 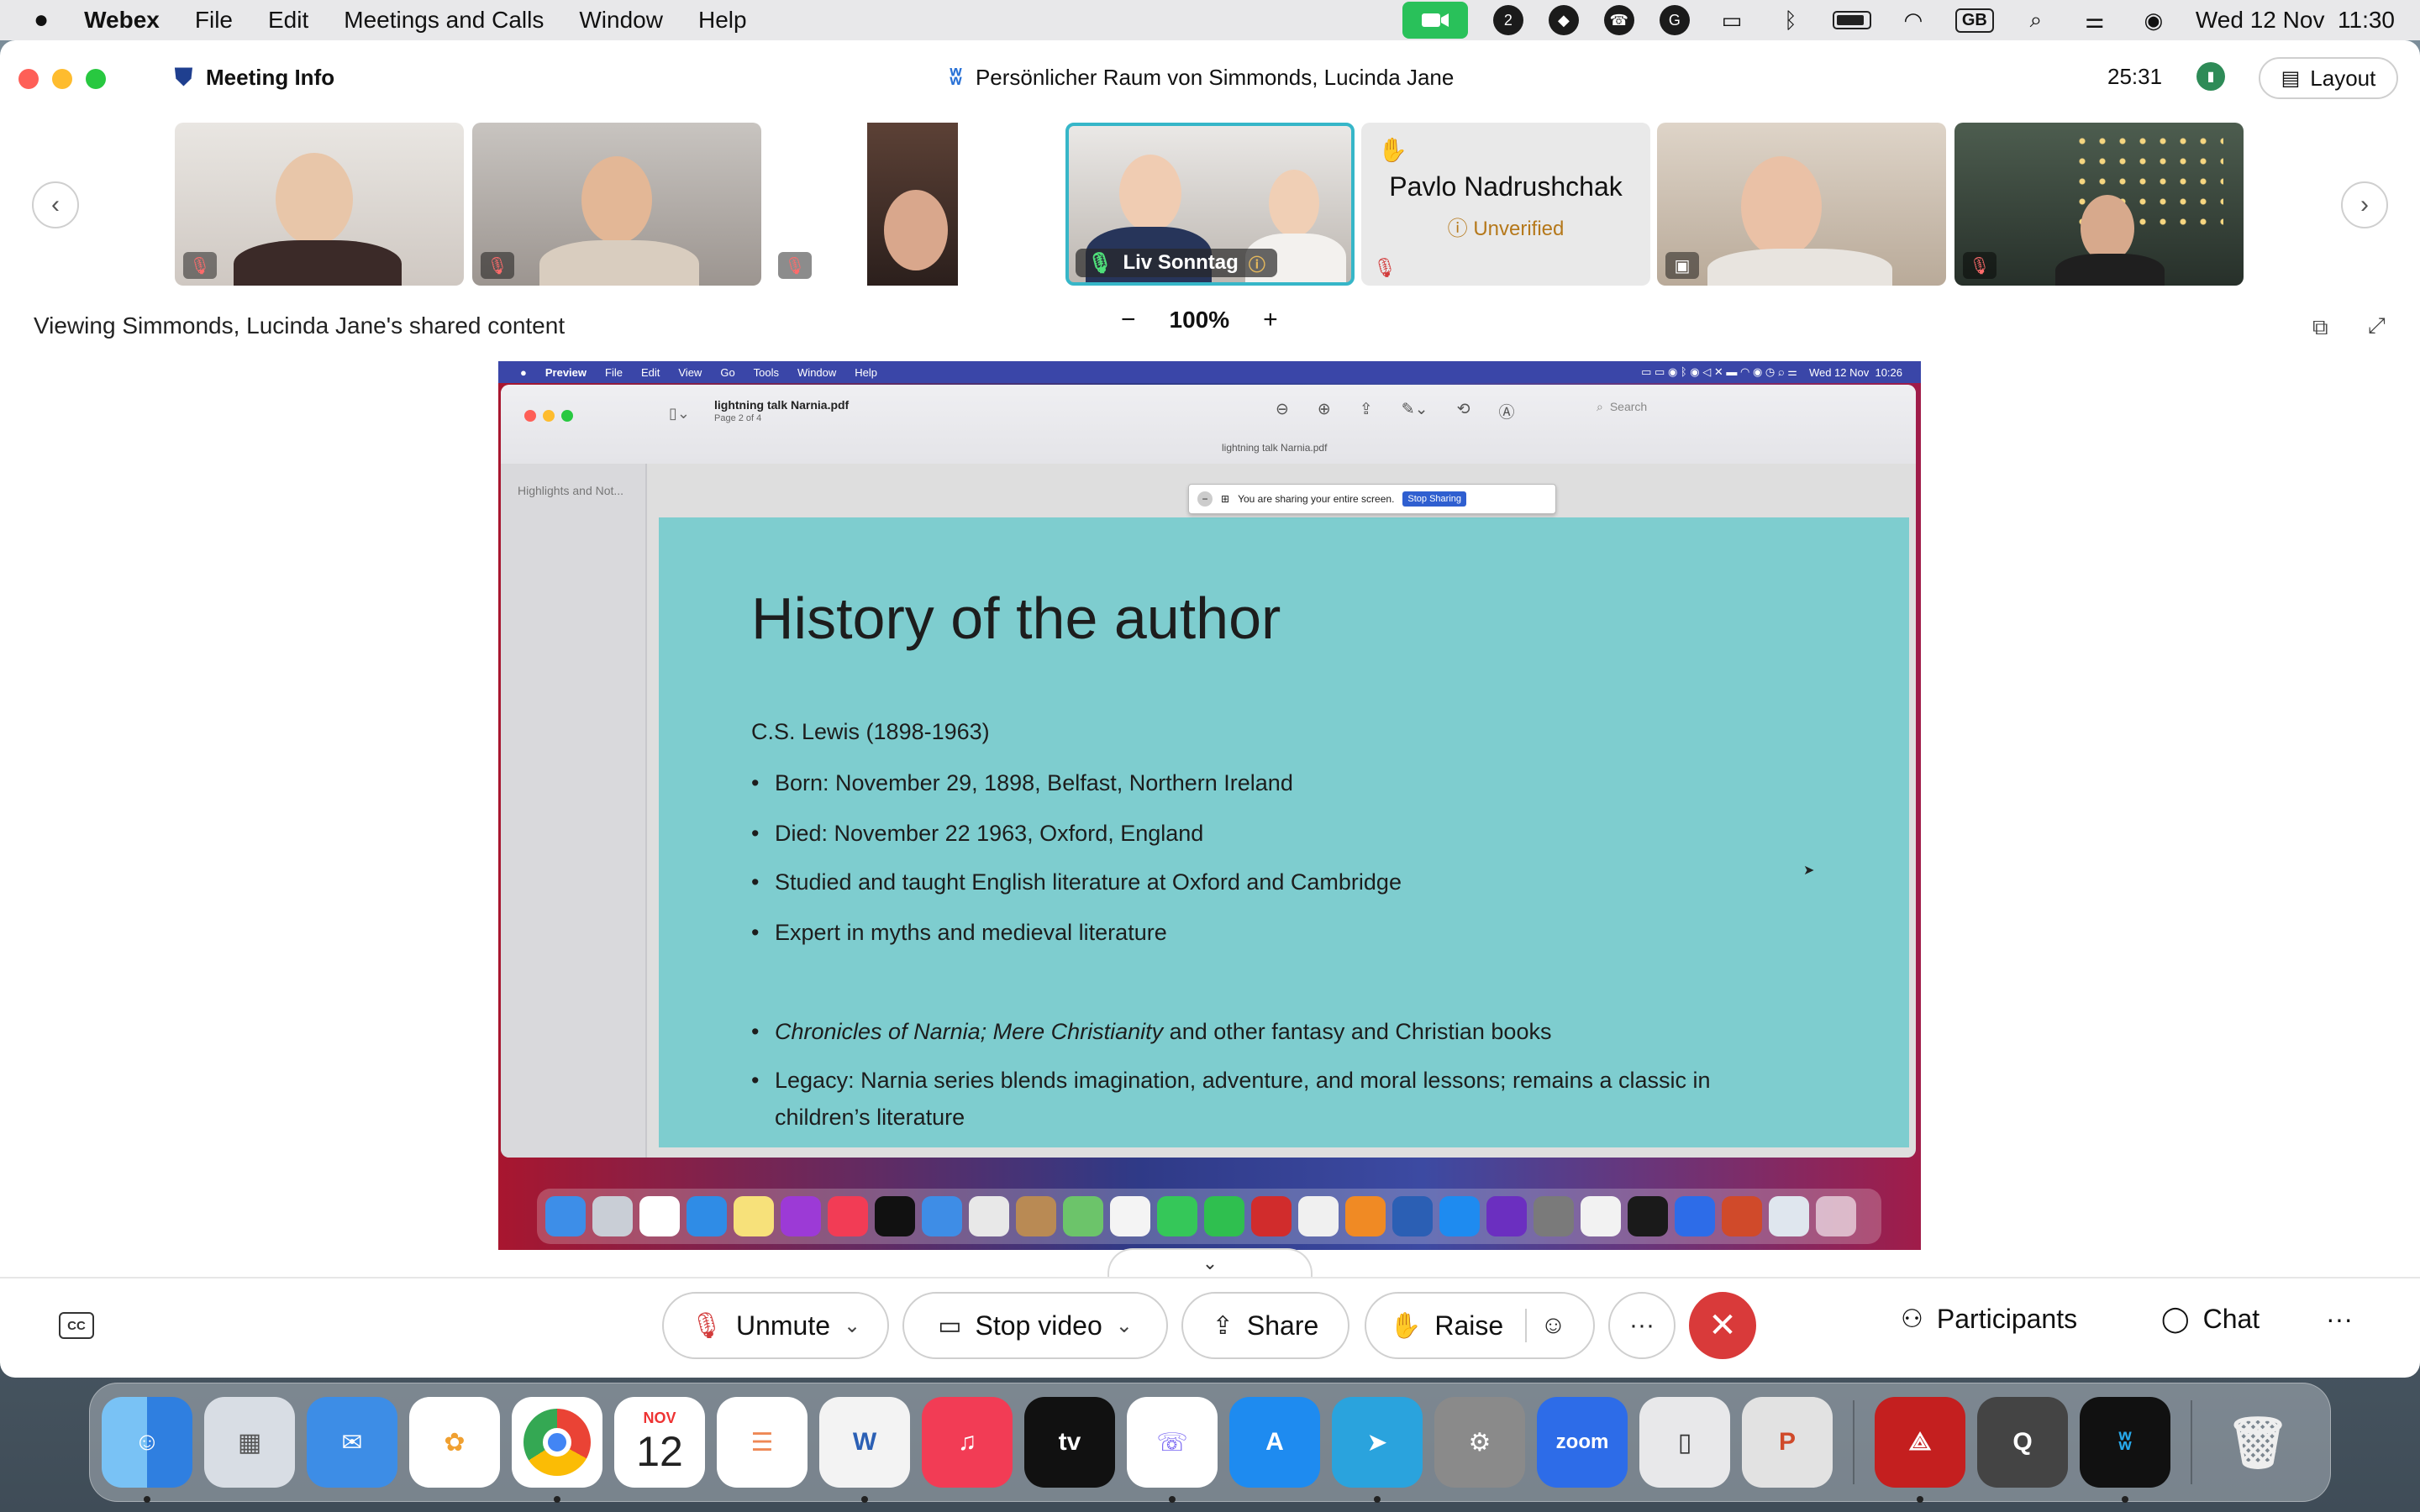 I want to click on appletv-icon: tv, so click(x=1070, y=1442).